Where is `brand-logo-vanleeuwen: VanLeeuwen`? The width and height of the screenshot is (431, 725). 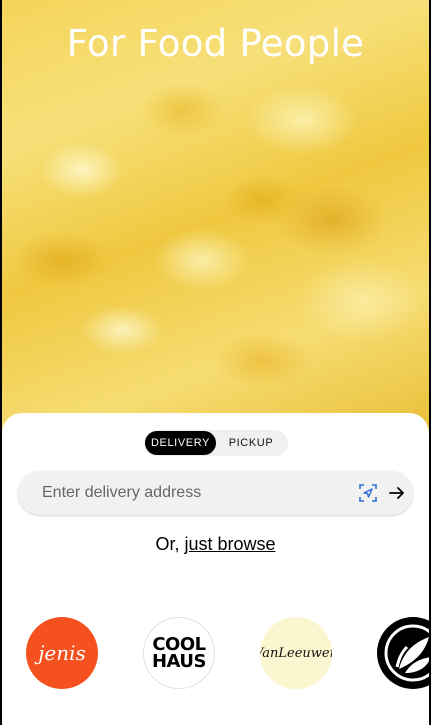
brand-logo-vanleeuwen: VanLeeuwen is located at coordinates (296, 653).